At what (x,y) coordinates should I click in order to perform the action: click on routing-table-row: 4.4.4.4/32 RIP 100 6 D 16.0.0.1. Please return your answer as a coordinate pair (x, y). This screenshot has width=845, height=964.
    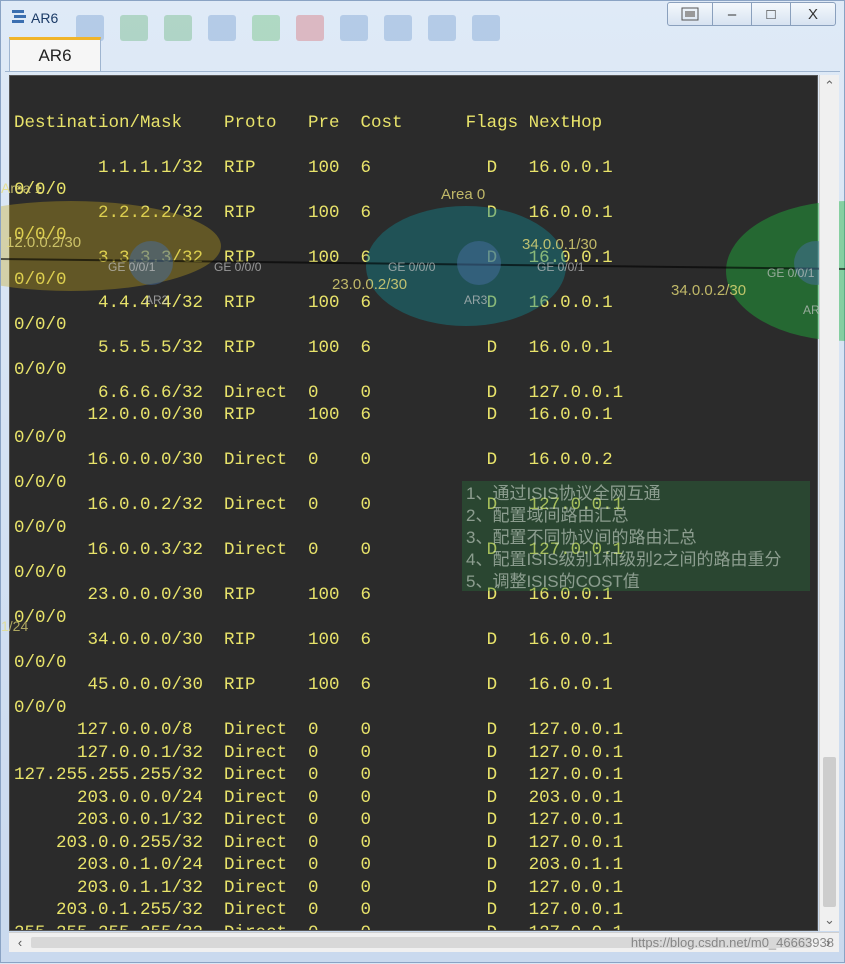
    Looking at the image, I should click on (355, 302).